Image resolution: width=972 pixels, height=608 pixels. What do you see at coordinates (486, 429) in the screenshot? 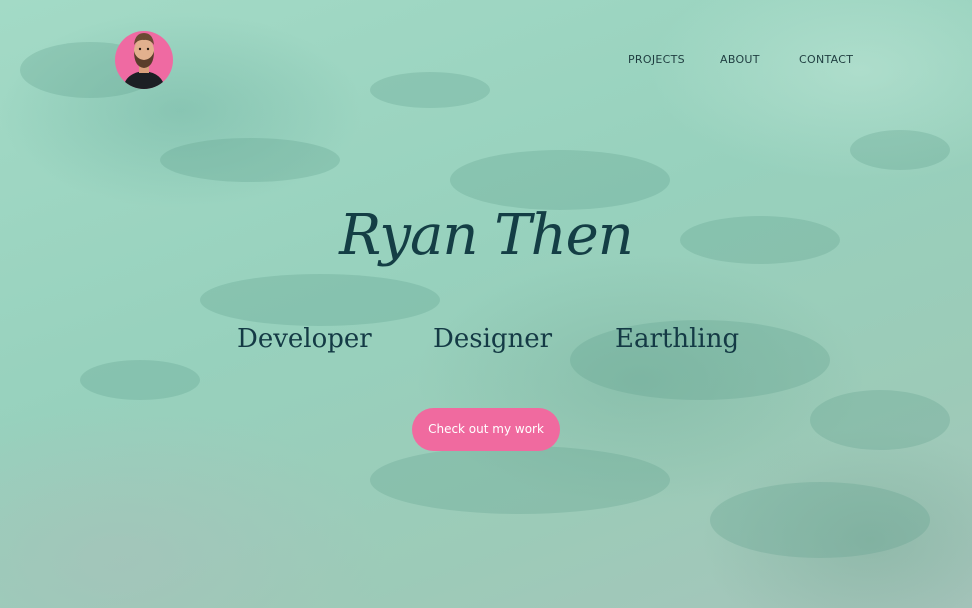
I see `check-out-work-button: Check out my work` at bounding box center [486, 429].